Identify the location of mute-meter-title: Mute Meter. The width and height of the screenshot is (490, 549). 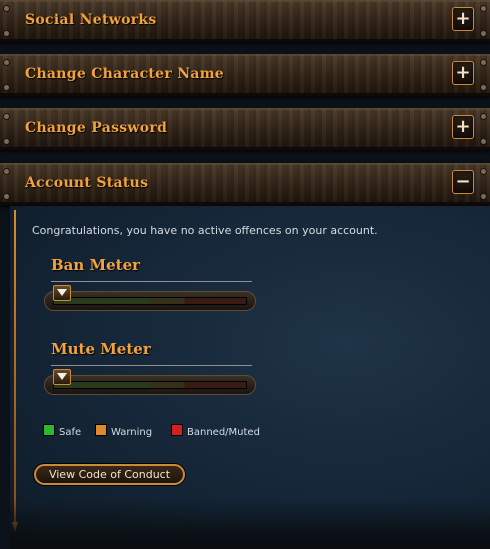
(101, 349).